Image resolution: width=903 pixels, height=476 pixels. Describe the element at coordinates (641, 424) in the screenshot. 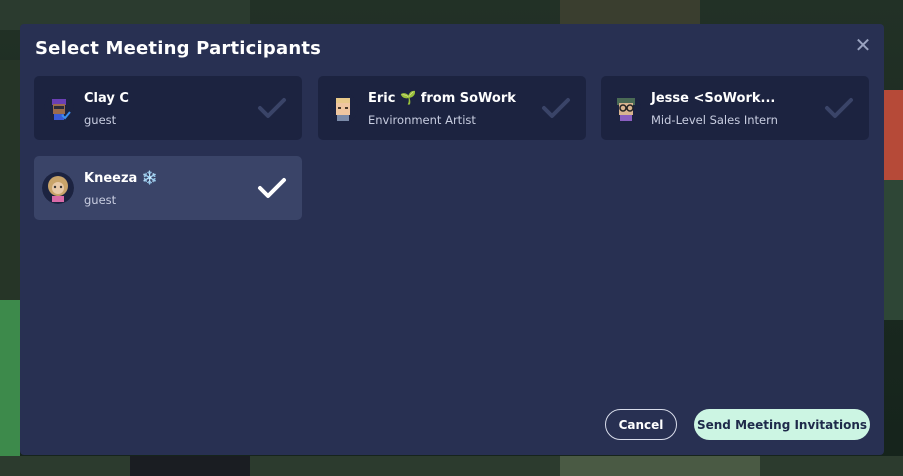

I see `cancel-button: Cancel` at that location.